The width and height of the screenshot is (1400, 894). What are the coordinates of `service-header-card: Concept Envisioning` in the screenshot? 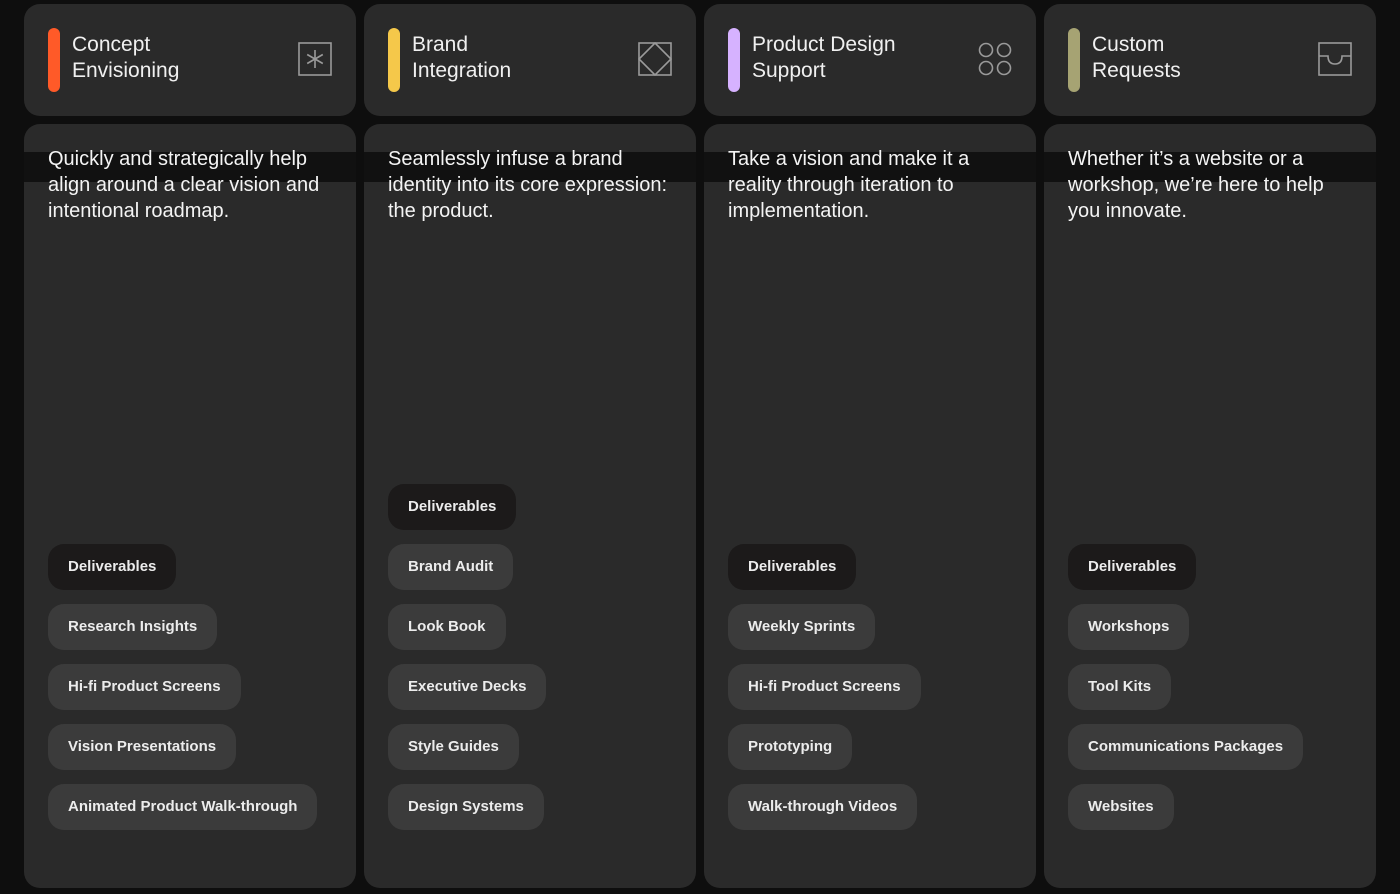 It's located at (190, 60).